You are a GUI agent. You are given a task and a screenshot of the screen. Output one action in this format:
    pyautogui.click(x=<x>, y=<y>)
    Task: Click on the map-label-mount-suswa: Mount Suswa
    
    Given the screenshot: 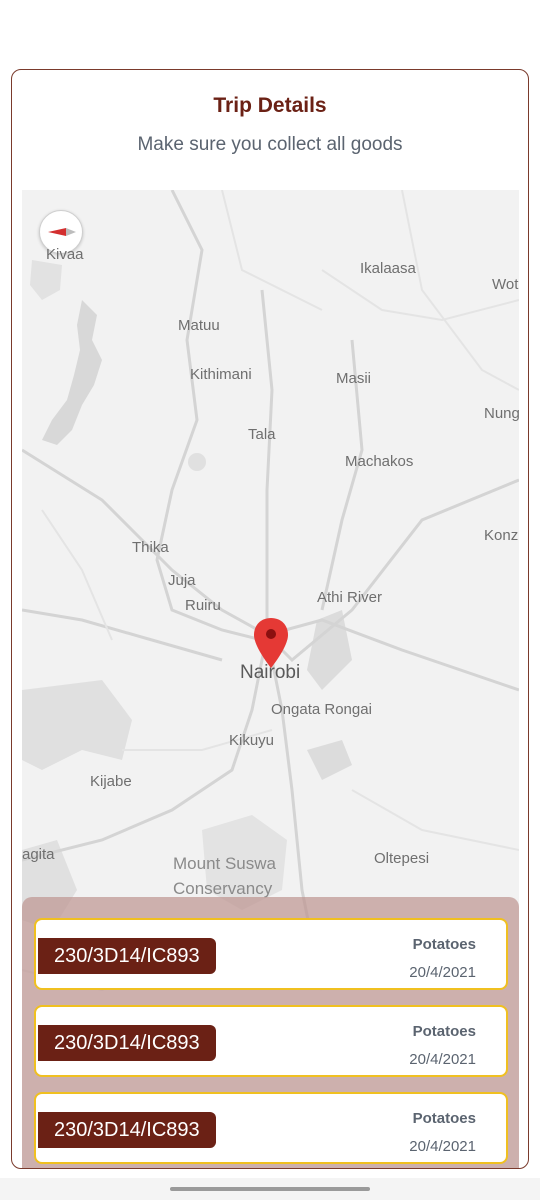 What is the action you would take?
    pyautogui.click(x=224, y=863)
    